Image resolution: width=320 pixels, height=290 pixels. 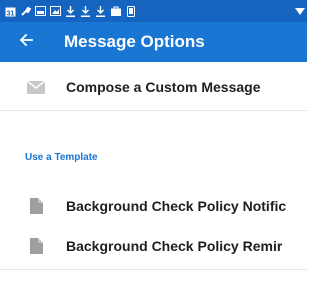 I want to click on bag-icon, so click(x=115, y=11).